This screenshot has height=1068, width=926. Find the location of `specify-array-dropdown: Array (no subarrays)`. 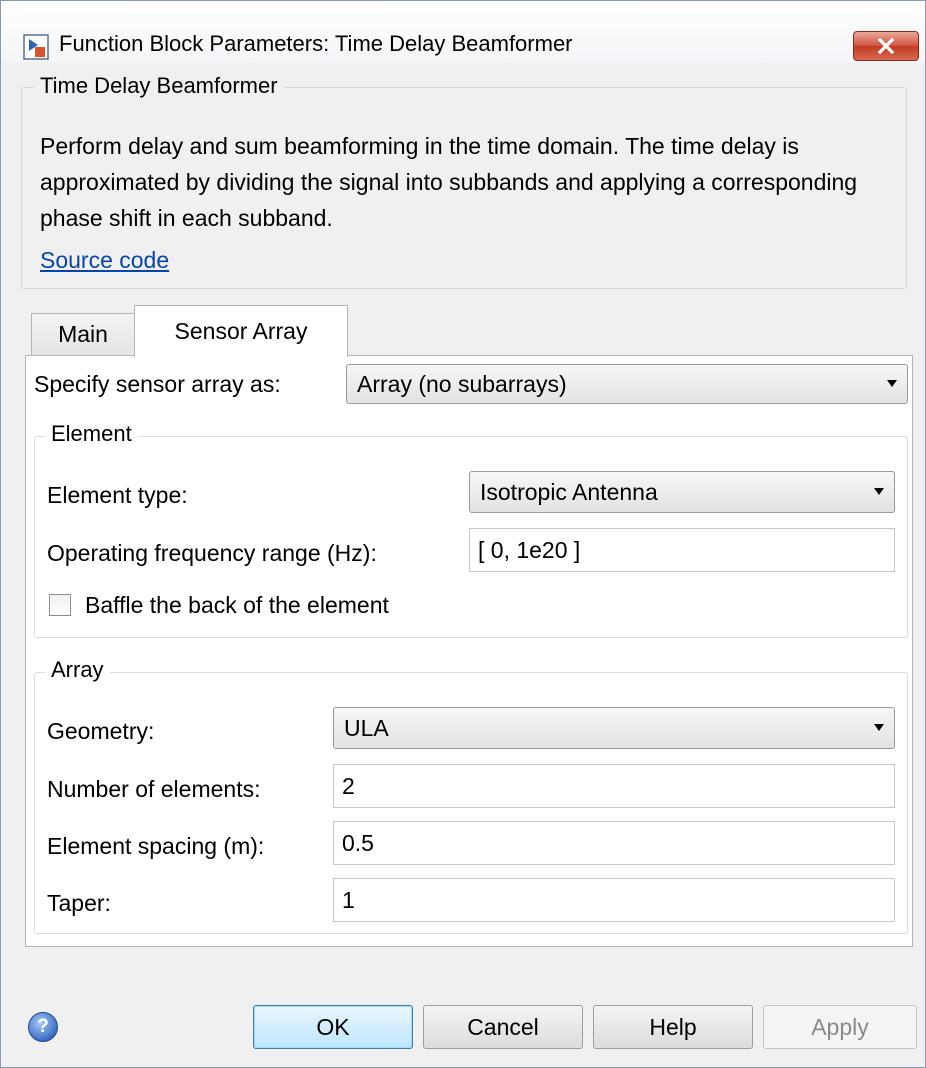

specify-array-dropdown: Array (no subarrays) is located at coordinates (627, 384).